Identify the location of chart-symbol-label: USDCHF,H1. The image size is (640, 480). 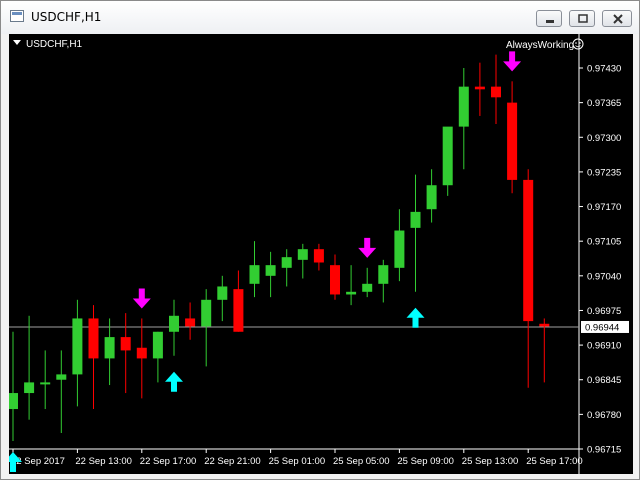
(54, 44).